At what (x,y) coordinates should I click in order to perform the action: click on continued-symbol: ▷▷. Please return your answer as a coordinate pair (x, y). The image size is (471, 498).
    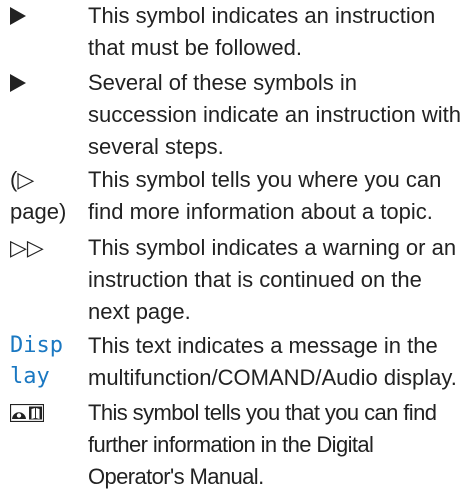
    Looking at the image, I should click on (27, 247).